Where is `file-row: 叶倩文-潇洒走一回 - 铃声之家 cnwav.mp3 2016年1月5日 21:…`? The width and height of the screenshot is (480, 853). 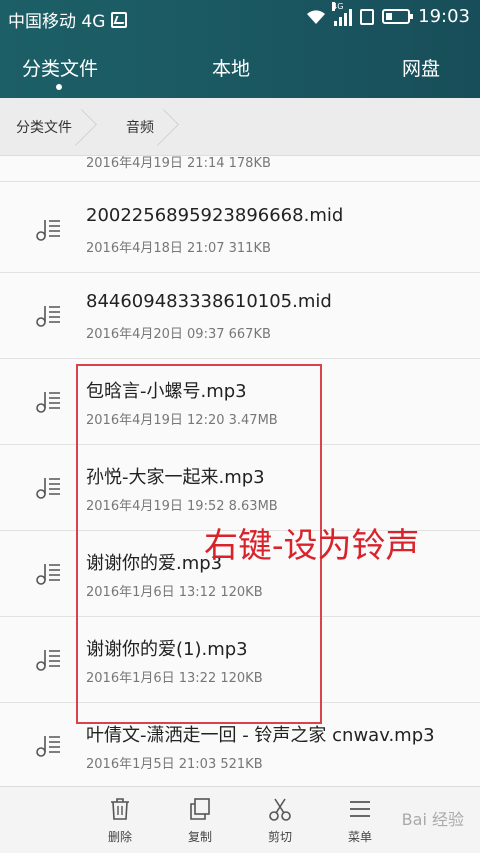
file-row: 叶倩文-潇洒走一回 - 铃声之家 cnwav.mp3 2016年1月5日 21:… is located at coordinates (240, 744).